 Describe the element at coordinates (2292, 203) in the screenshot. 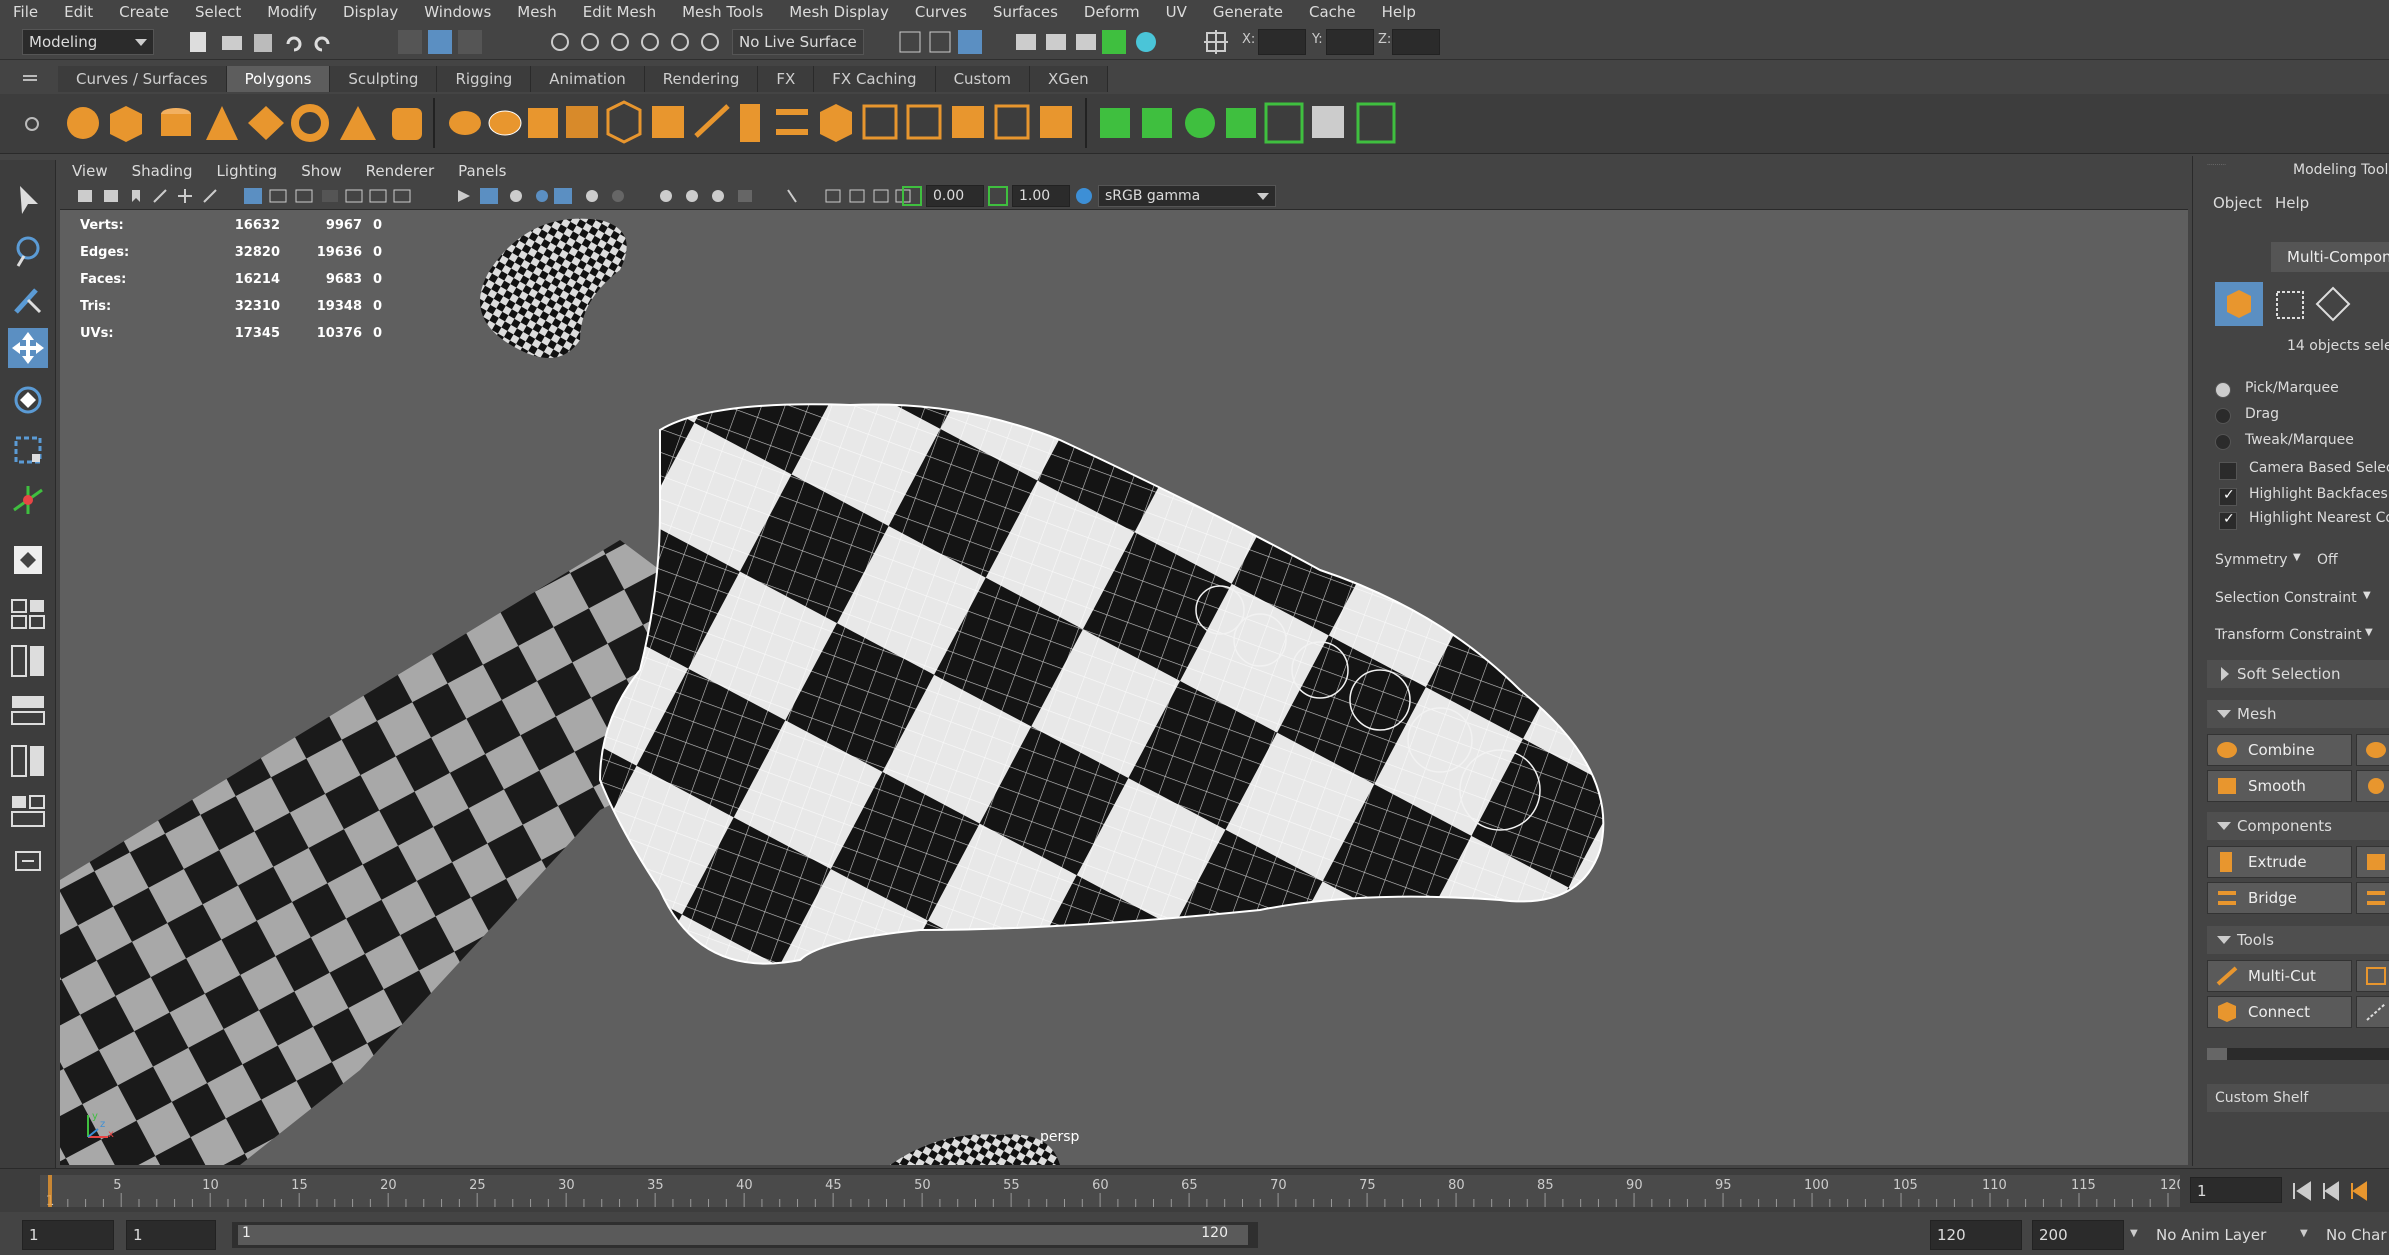

I see `toolkit-menu-help: Help` at that location.